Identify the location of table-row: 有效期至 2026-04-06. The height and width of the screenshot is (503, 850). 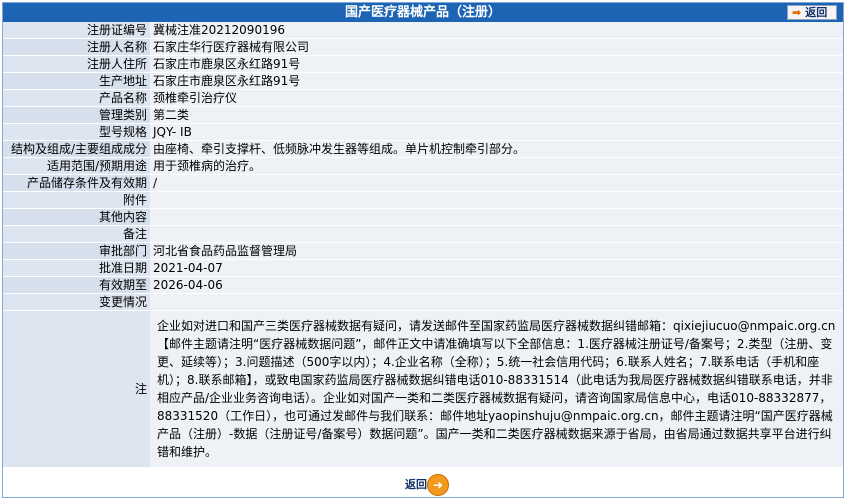
(423, 285).